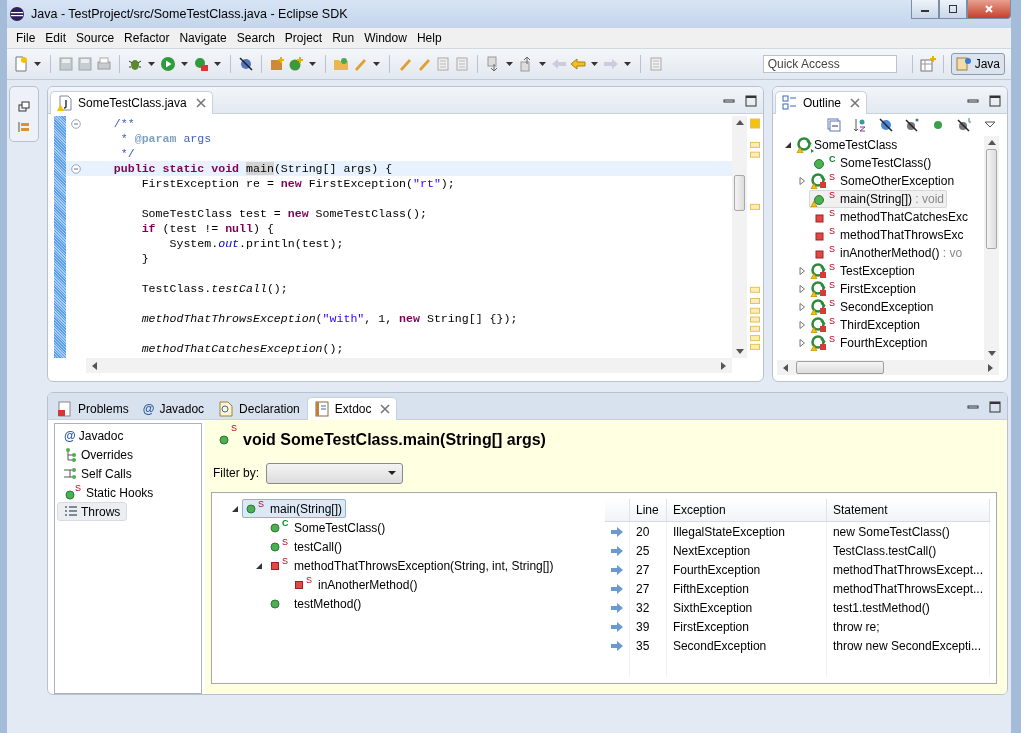 The image size is (1021, 733). What do you see at coordinates (341, 64) in the screenshot?
I see `folder-icon` at bounding box center [341, 64].